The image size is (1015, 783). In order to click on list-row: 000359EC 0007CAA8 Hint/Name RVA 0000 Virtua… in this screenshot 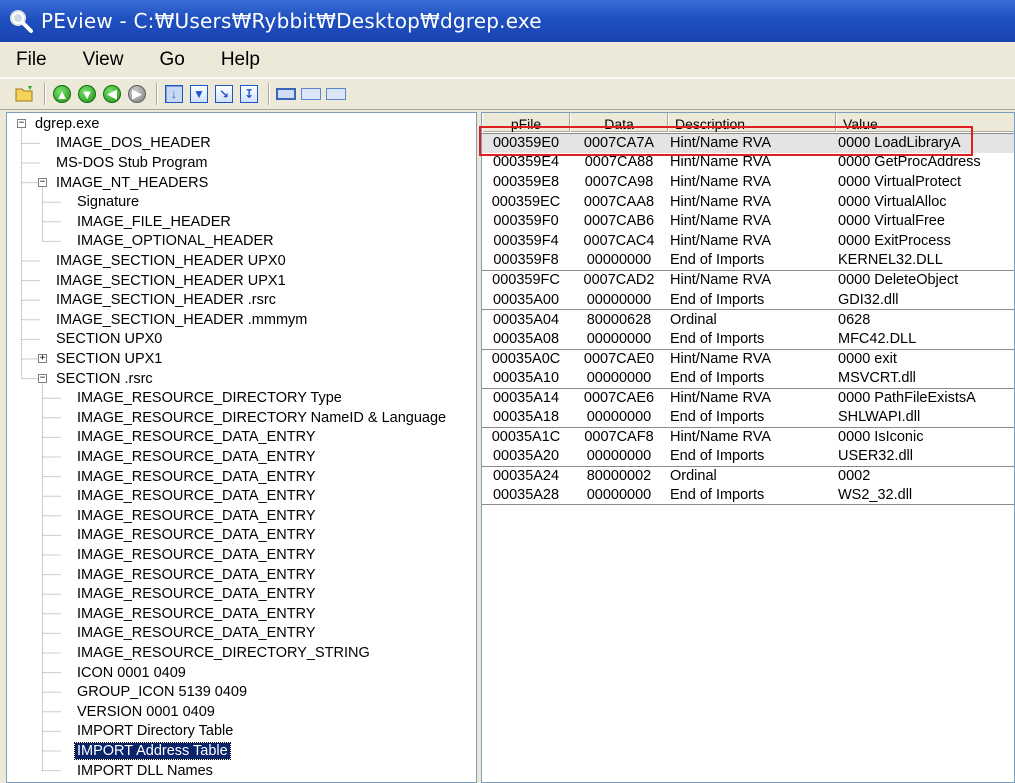, I will do `click(748, 202)`.